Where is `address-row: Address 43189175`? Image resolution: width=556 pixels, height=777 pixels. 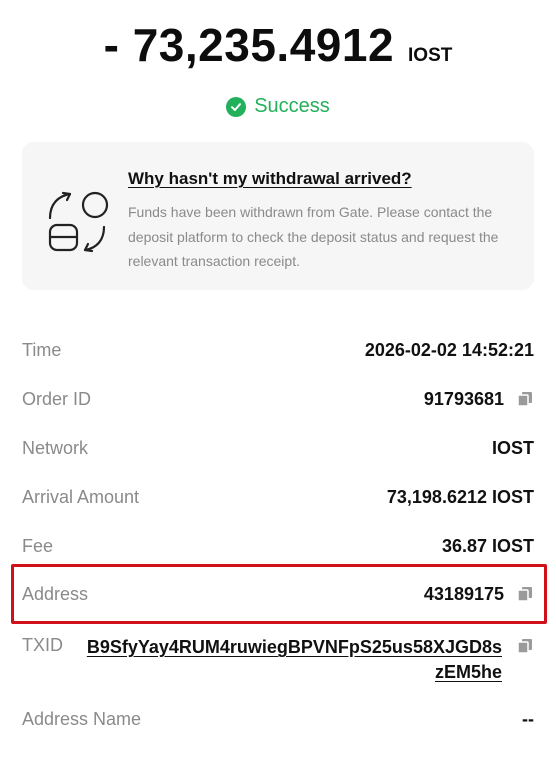 address-row: Address 43189175 is located at coordinates (278, 594).